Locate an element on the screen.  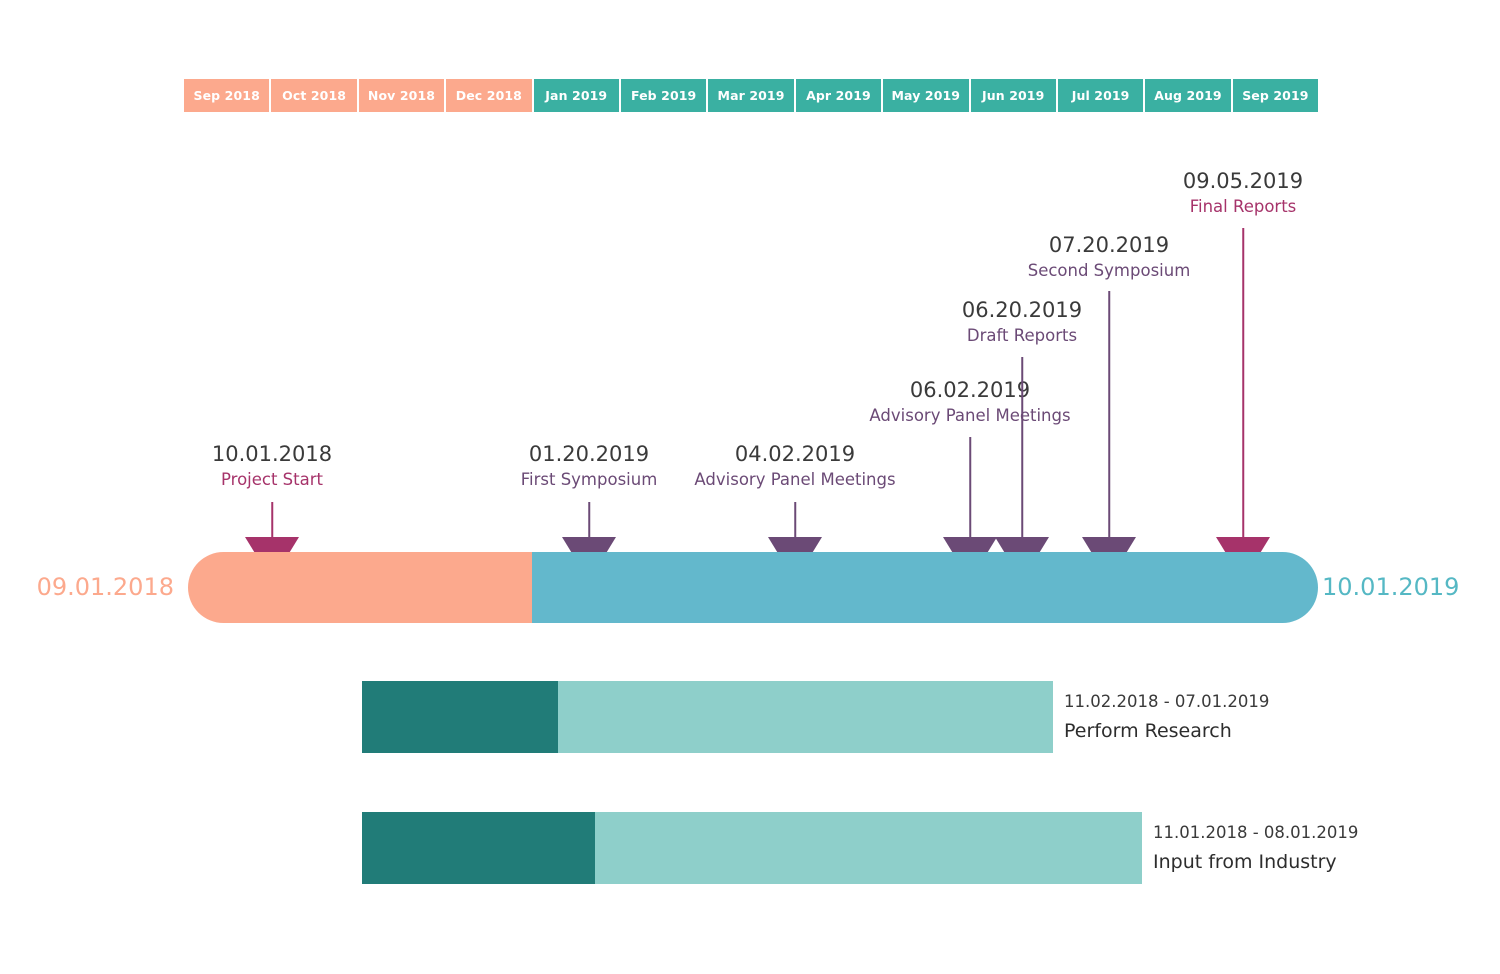
month-cell: Jan 2019 is located at coordinates (577, 95).